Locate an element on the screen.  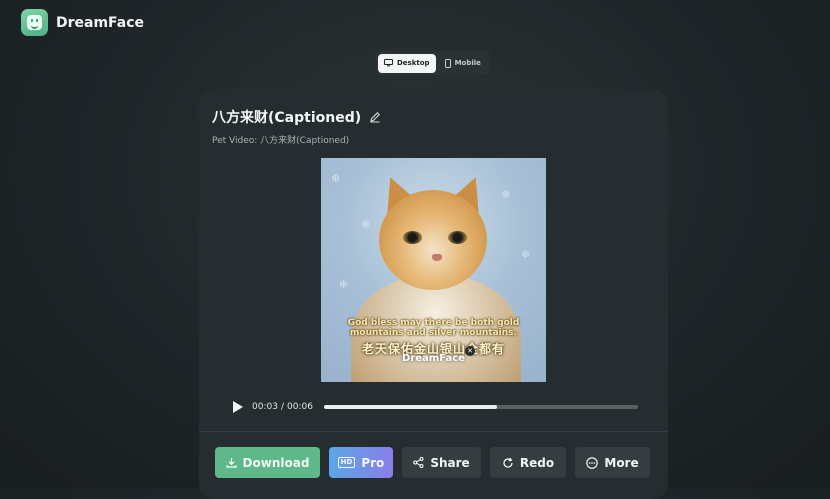
pro-button: HD Pro is located at coordinates (361, 462).